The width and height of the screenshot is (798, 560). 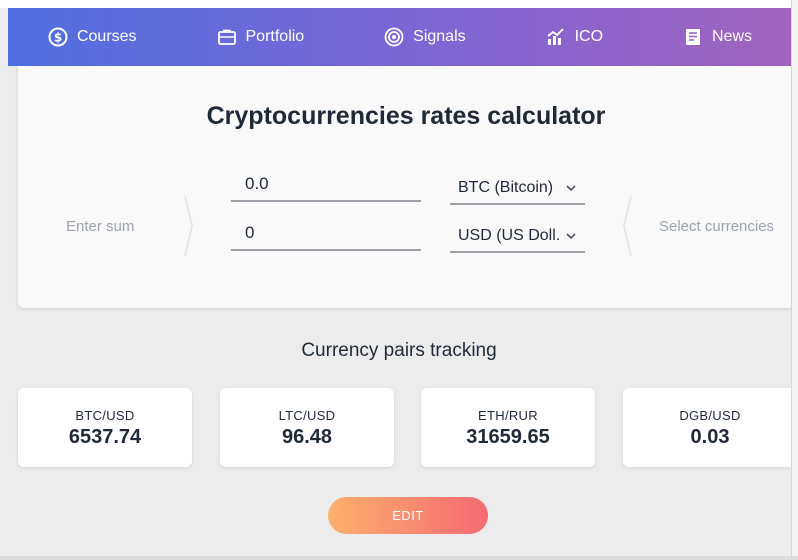 What do you see at coordinates (105, 415) in the screenshot?
I see `pair-name: BTC/USD` at bounding box center [105, 415].